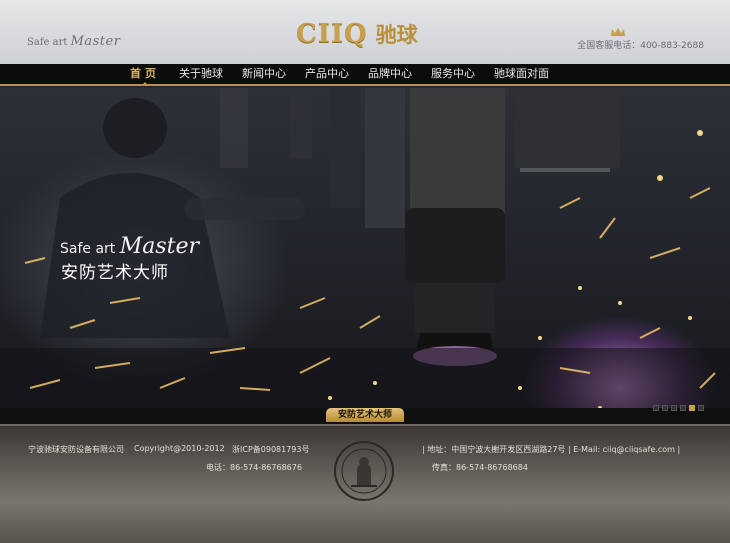 This screenshot has height=543, width=730. What do you see at coordinates (480, 467) in the screenshot?
I see `footer-fax: 传真：86-574-86768684` at bounding box center [480, 467].